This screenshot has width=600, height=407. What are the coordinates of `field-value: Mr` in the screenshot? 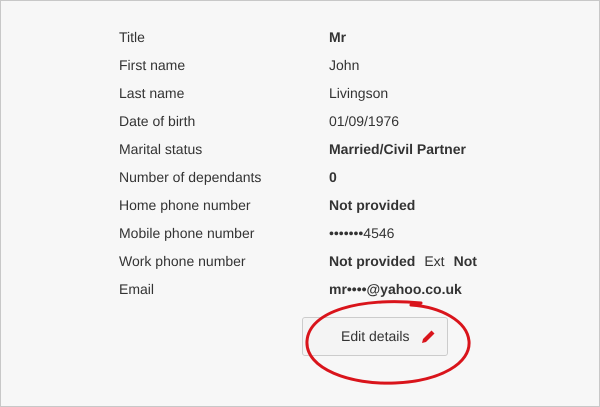 It's located at (337, 37).